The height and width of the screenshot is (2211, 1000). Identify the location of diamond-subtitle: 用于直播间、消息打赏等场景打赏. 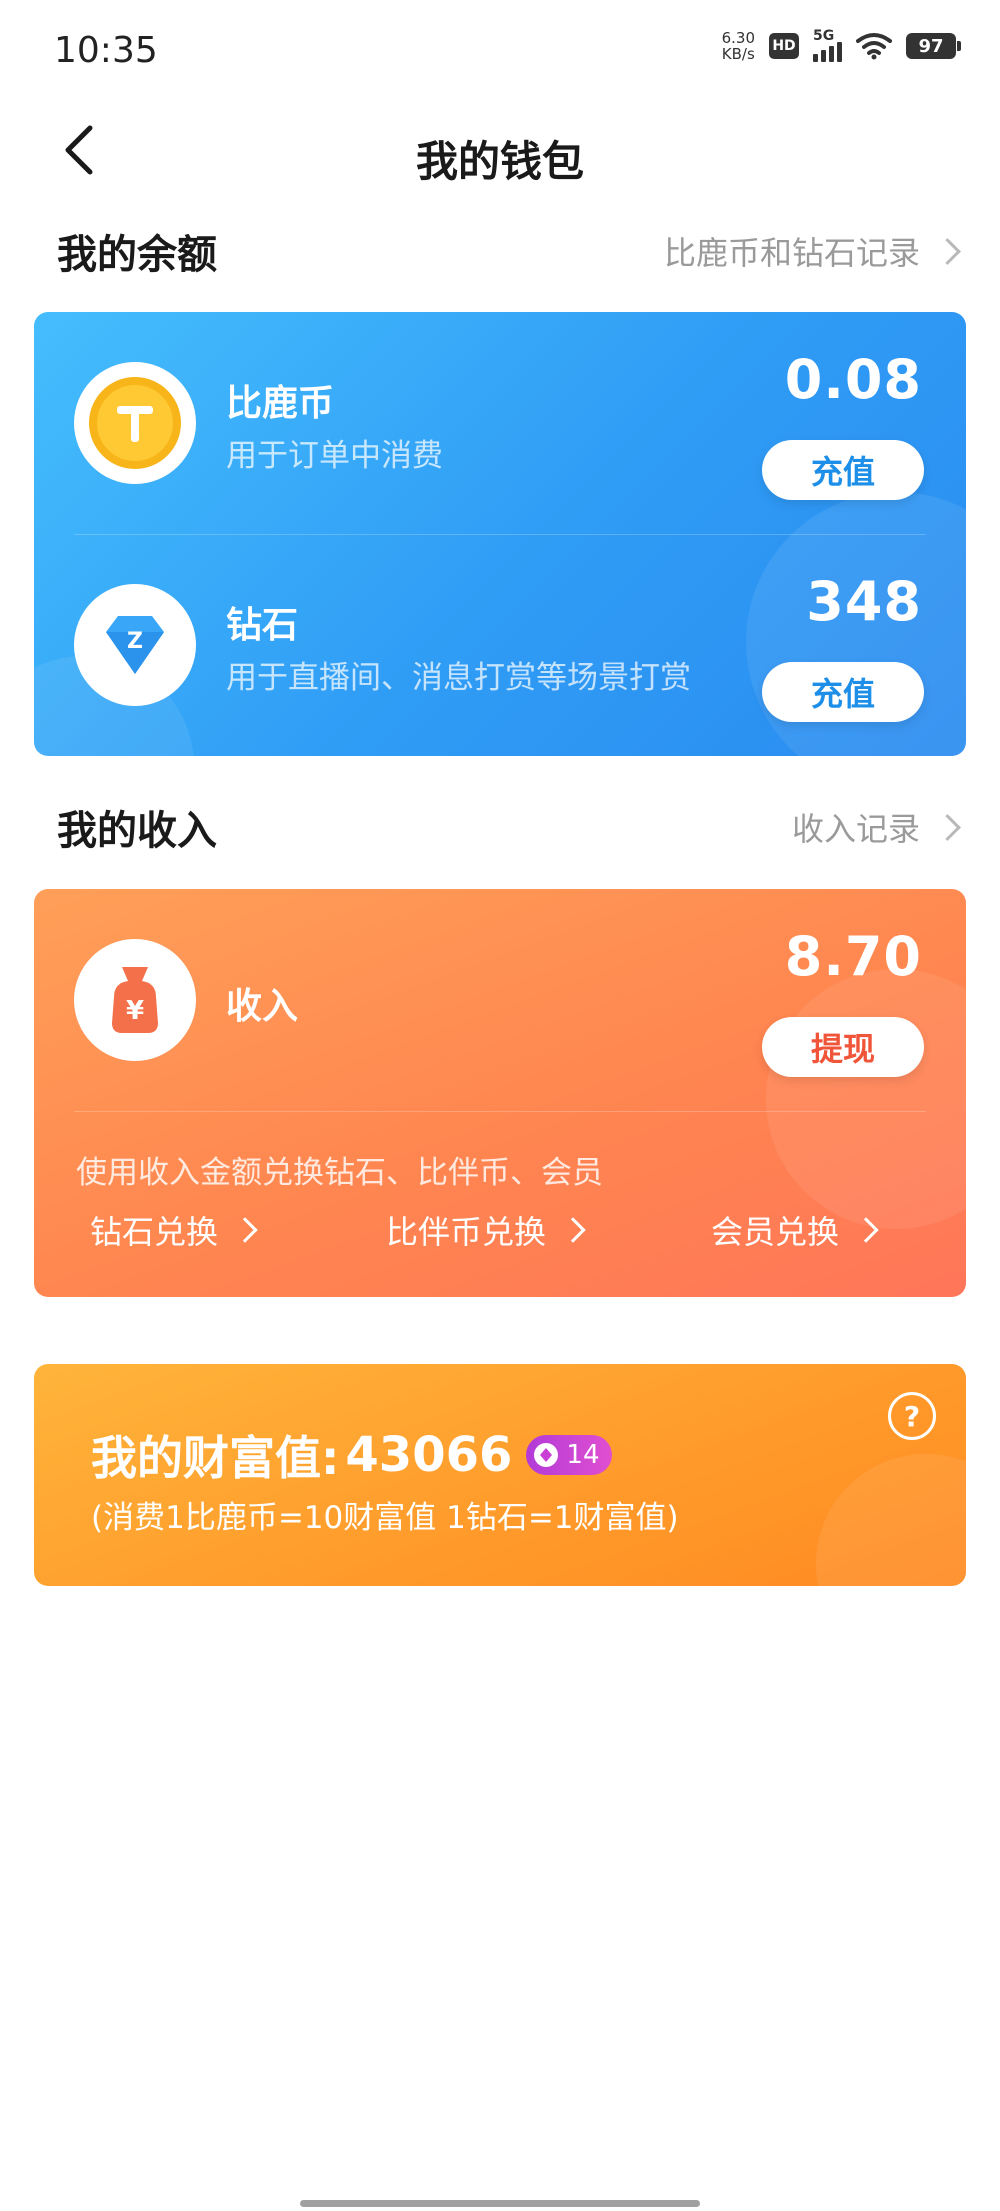
(458, 678).